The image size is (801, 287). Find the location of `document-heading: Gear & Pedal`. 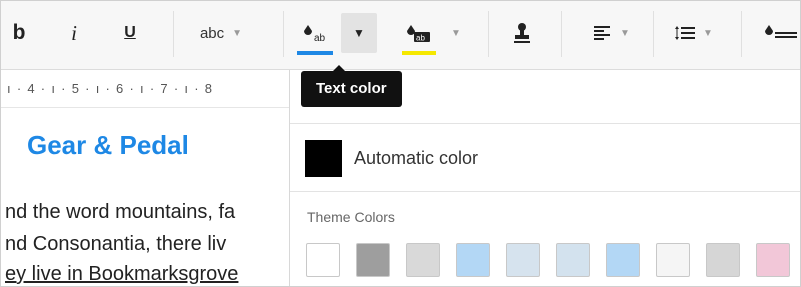

document-heading: Gear & Pedal is located at coordinates (108, 145).